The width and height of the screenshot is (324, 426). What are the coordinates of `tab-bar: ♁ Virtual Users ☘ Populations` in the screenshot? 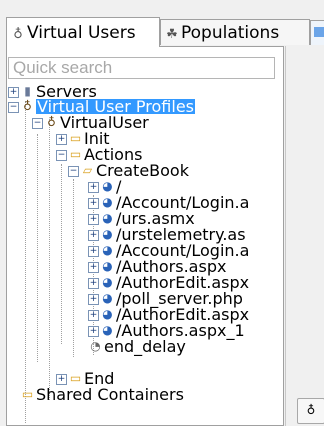 It's located at (162, 23).